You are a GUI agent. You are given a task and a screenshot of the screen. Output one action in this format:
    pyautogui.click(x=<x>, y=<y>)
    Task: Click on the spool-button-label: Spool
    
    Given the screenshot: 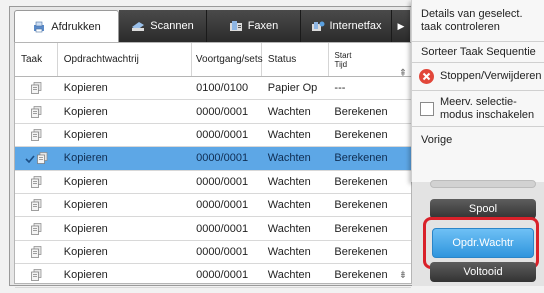 What is the action you would take?
    pyautogui.click(x=483, y=209)
    